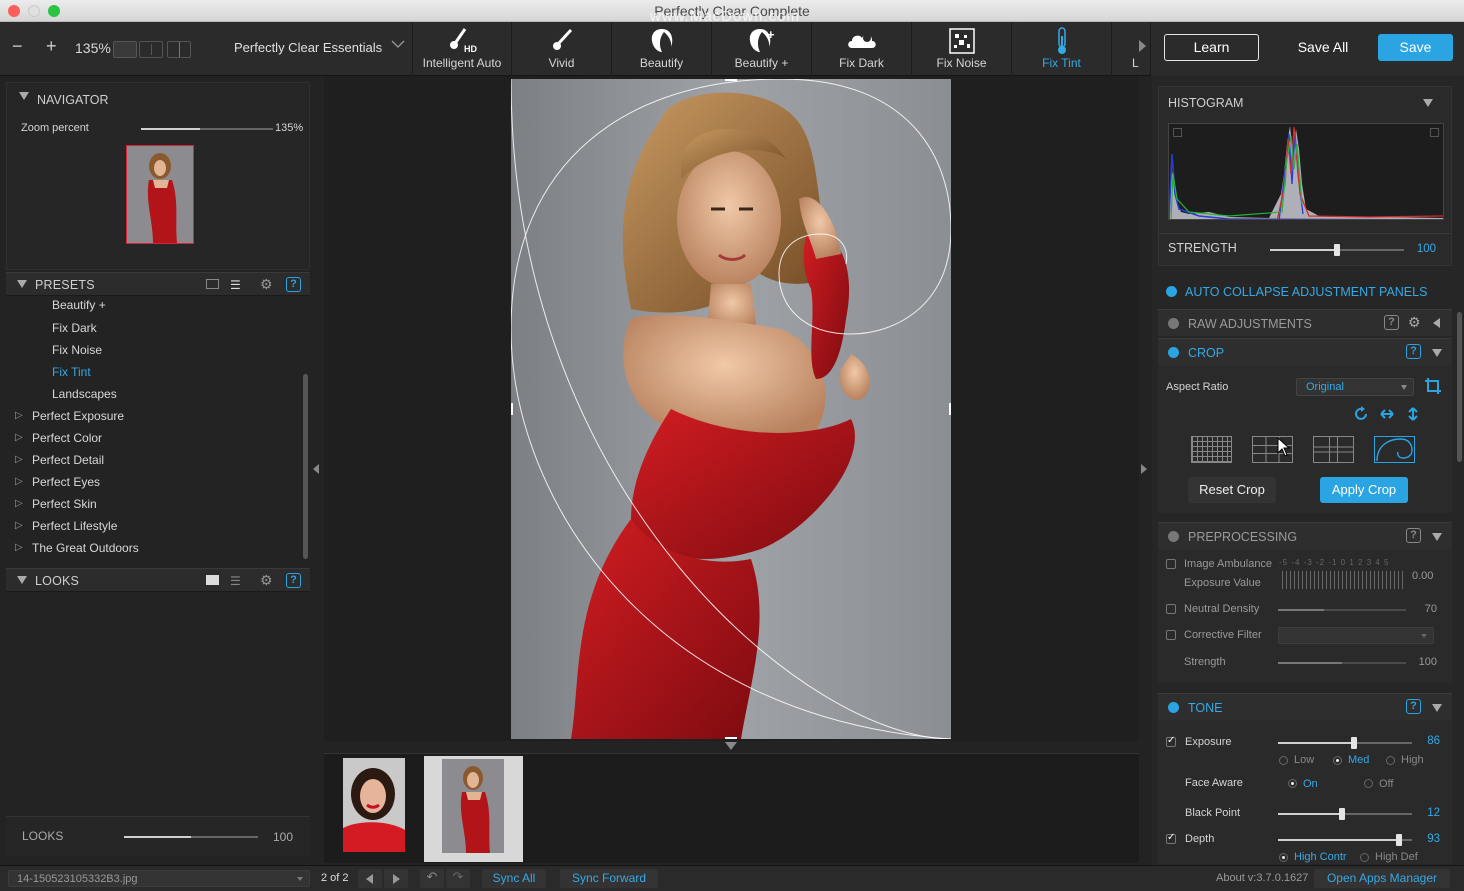 The image size is (1464, 891). What do you see at coordinates (1305, 322) in the screenshot?
I see `raw-adjustments-header: RAW ADJUSTMENTS ? ⚙` at bounding box center [1305, 322].